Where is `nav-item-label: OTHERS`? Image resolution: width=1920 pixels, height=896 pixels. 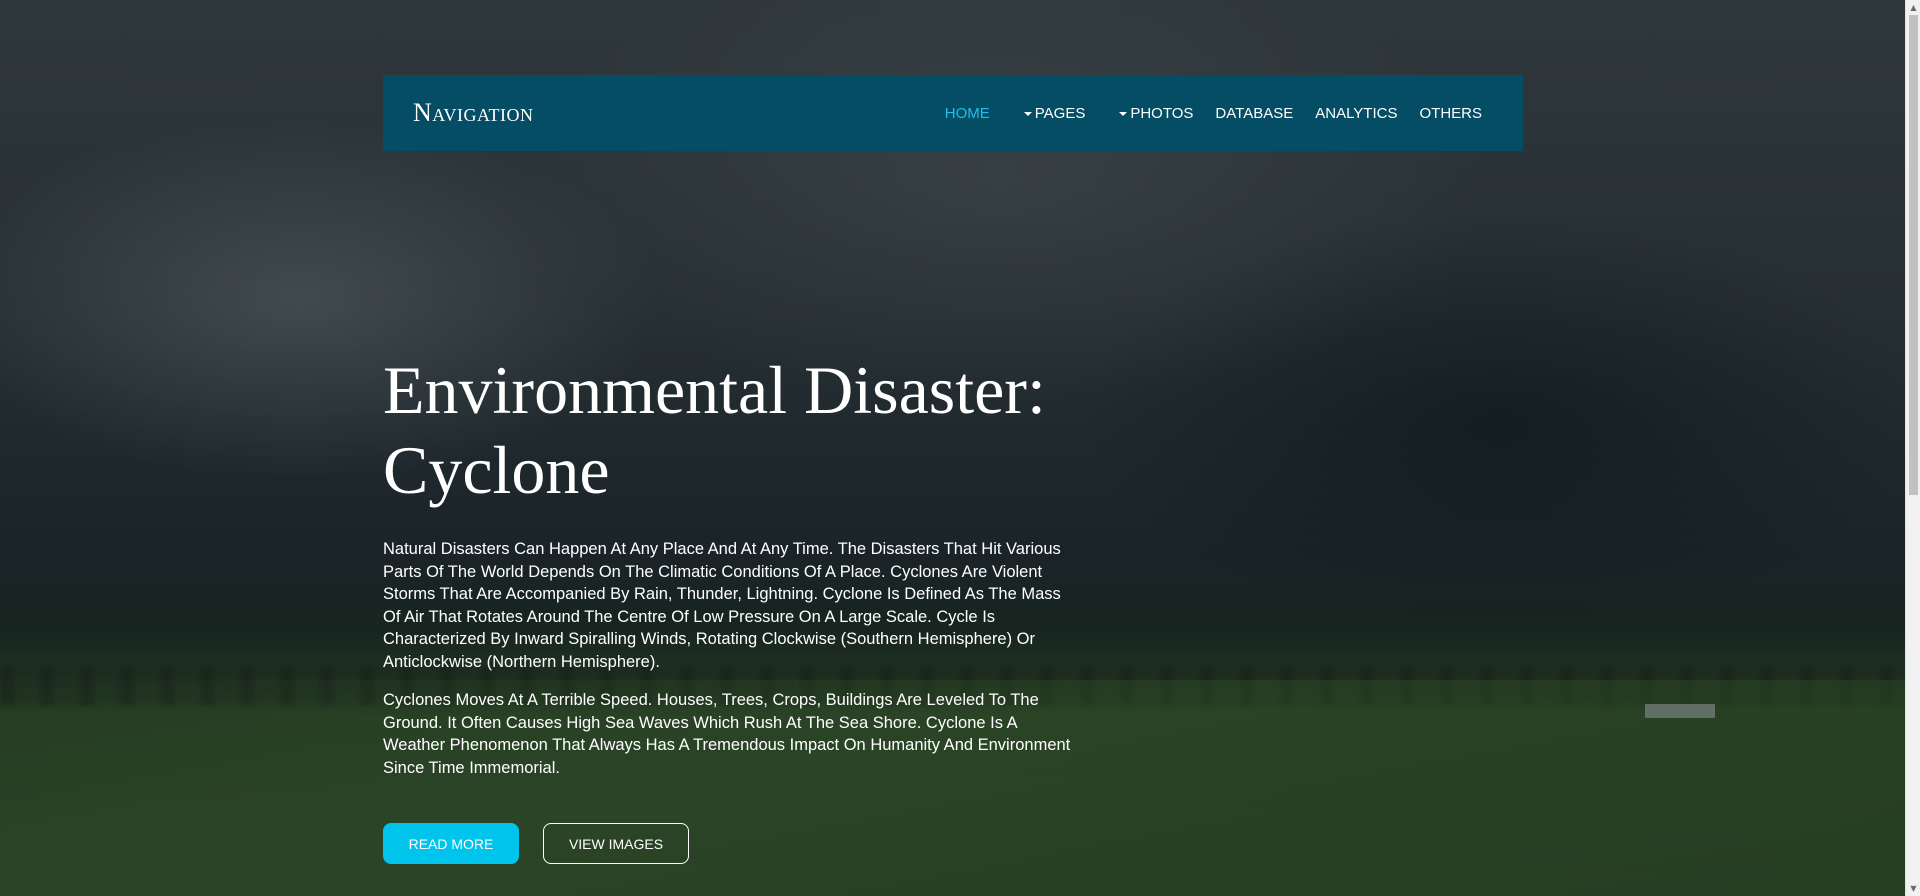
nav-item-label: OTHERS is located at coordinates (1450, 113).